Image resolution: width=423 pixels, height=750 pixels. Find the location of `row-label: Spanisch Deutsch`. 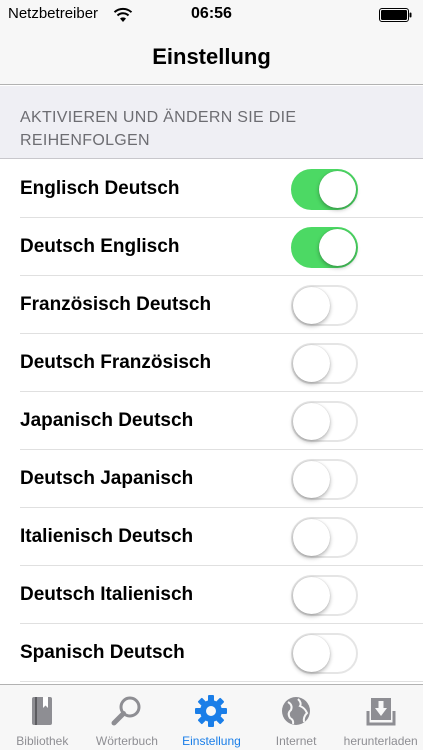

row-label: Spanisch Deutsch is located at coordinates (102, 652).